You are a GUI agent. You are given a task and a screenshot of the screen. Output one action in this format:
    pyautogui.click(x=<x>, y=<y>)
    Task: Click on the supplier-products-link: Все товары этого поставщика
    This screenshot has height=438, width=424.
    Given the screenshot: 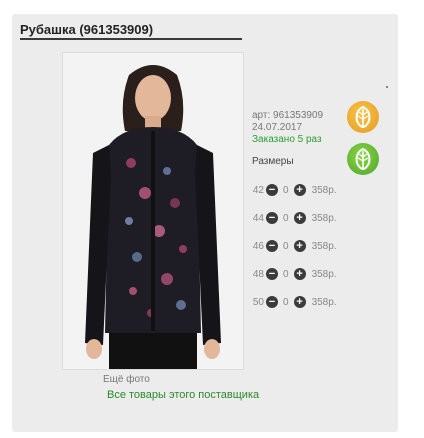 What is the action you would take?
    pyautogui.click(x=183, y=395)
    